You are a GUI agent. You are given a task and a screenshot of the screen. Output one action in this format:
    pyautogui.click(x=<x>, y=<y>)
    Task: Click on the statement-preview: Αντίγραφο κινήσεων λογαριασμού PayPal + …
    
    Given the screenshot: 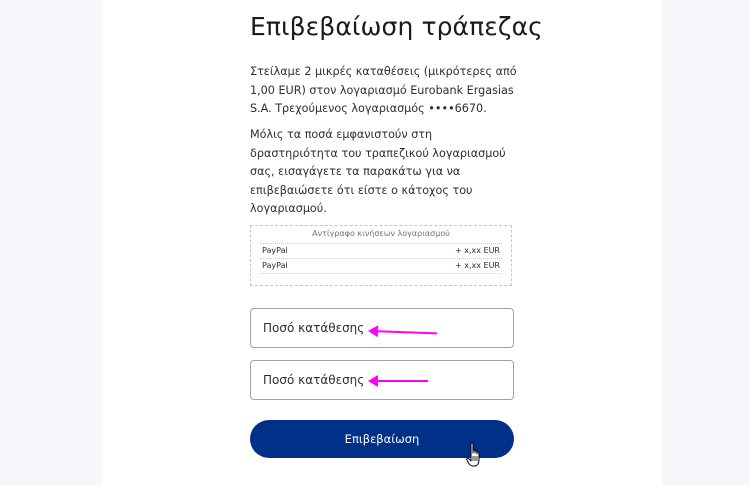 What is the action you would take?
    pyautogui.click(x=381, y=255)
    